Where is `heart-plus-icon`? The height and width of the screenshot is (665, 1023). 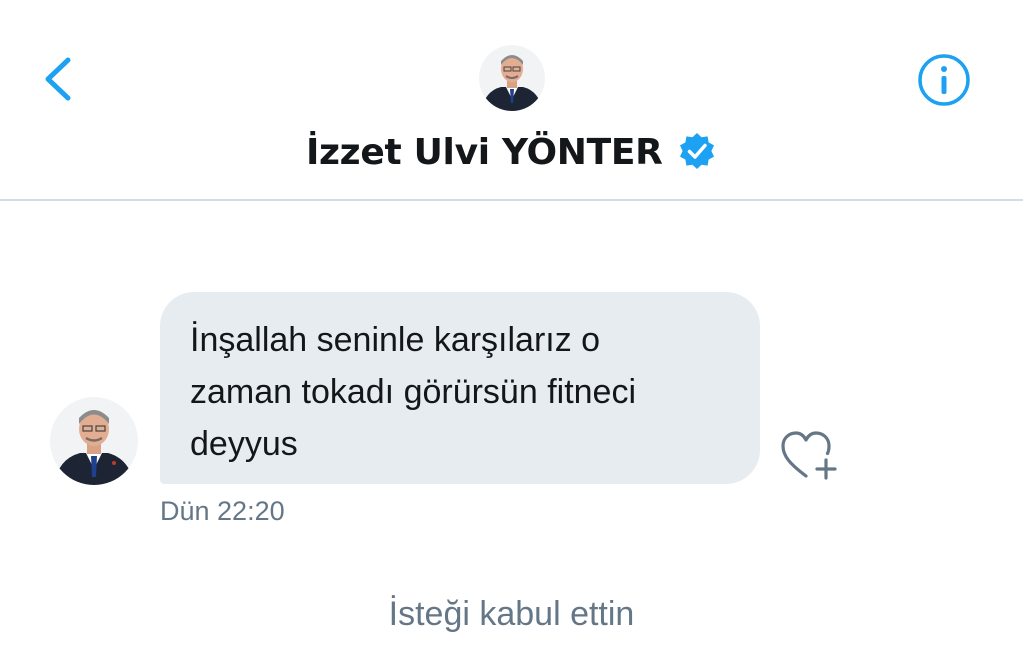 heart-plus-icon is located at coordinates (809, 455).